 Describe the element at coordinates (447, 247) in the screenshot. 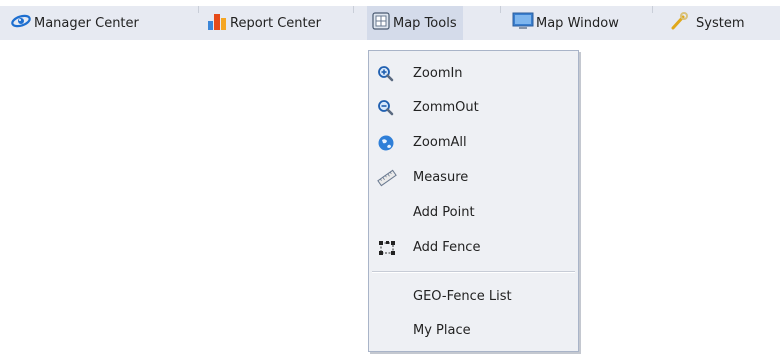

I see `menu-item-label: Add Fence` at that location.